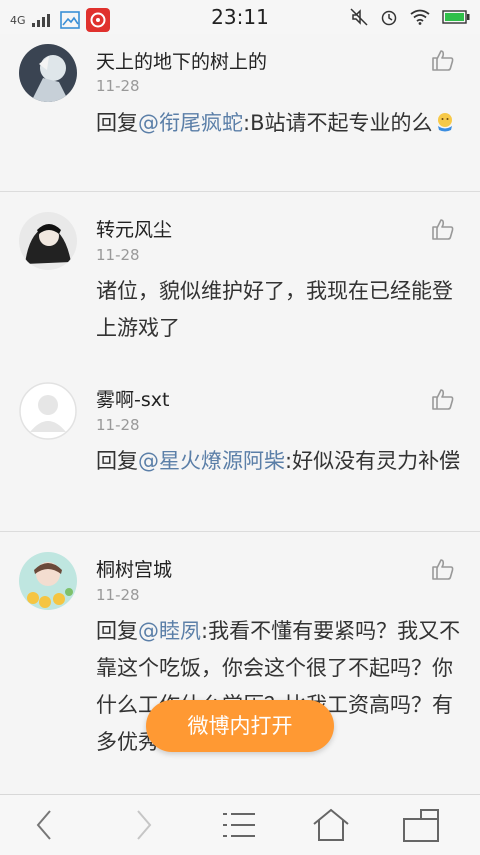 This screenshot has height=855, width=480. Describe the element at coordinates (373, 461) in the screenshot. I see `comment-body: :好似没有灵力补偿` at that location.